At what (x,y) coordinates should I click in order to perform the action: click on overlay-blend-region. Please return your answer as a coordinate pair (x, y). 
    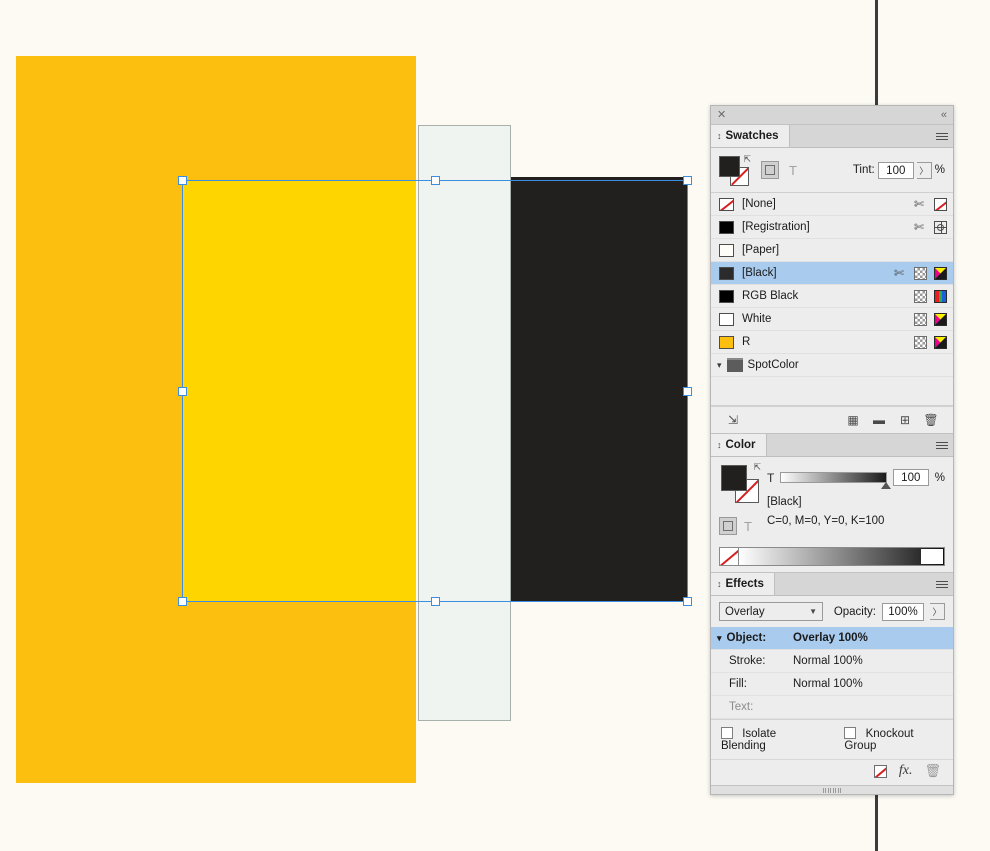
    Looking at the image, I should click on (299, 391).